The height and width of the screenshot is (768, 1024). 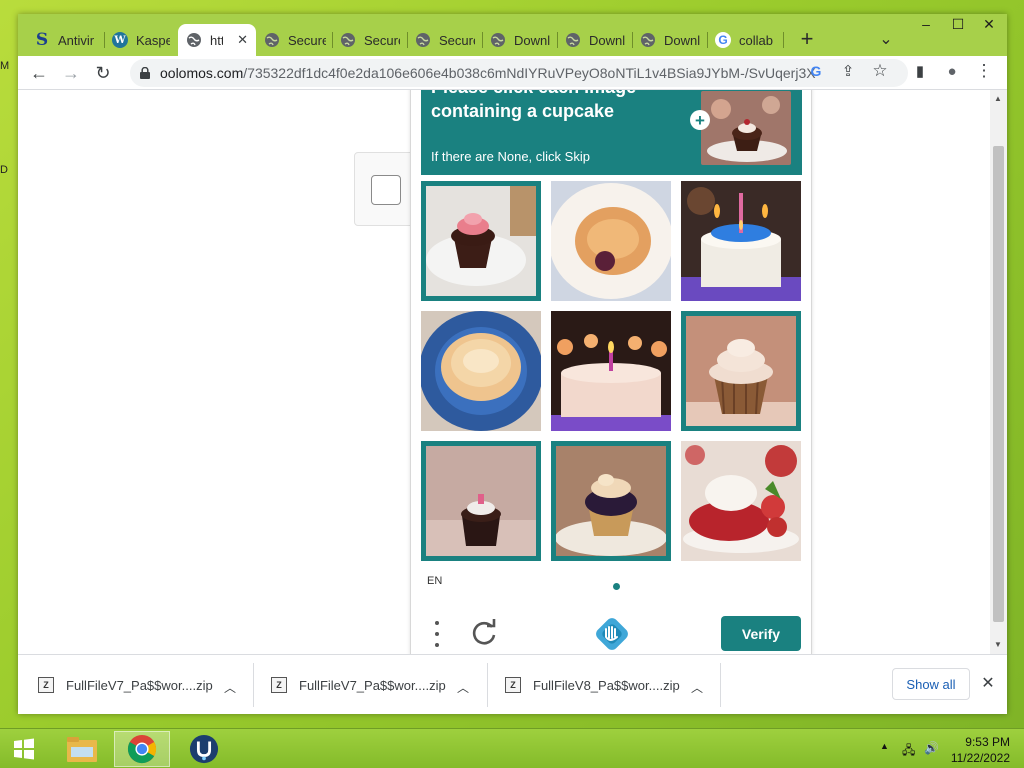 What do you see at coordinates (741, 371) in the screenshot?
I see `tile-cupcake-frosted` at bounding box center [741, 371].